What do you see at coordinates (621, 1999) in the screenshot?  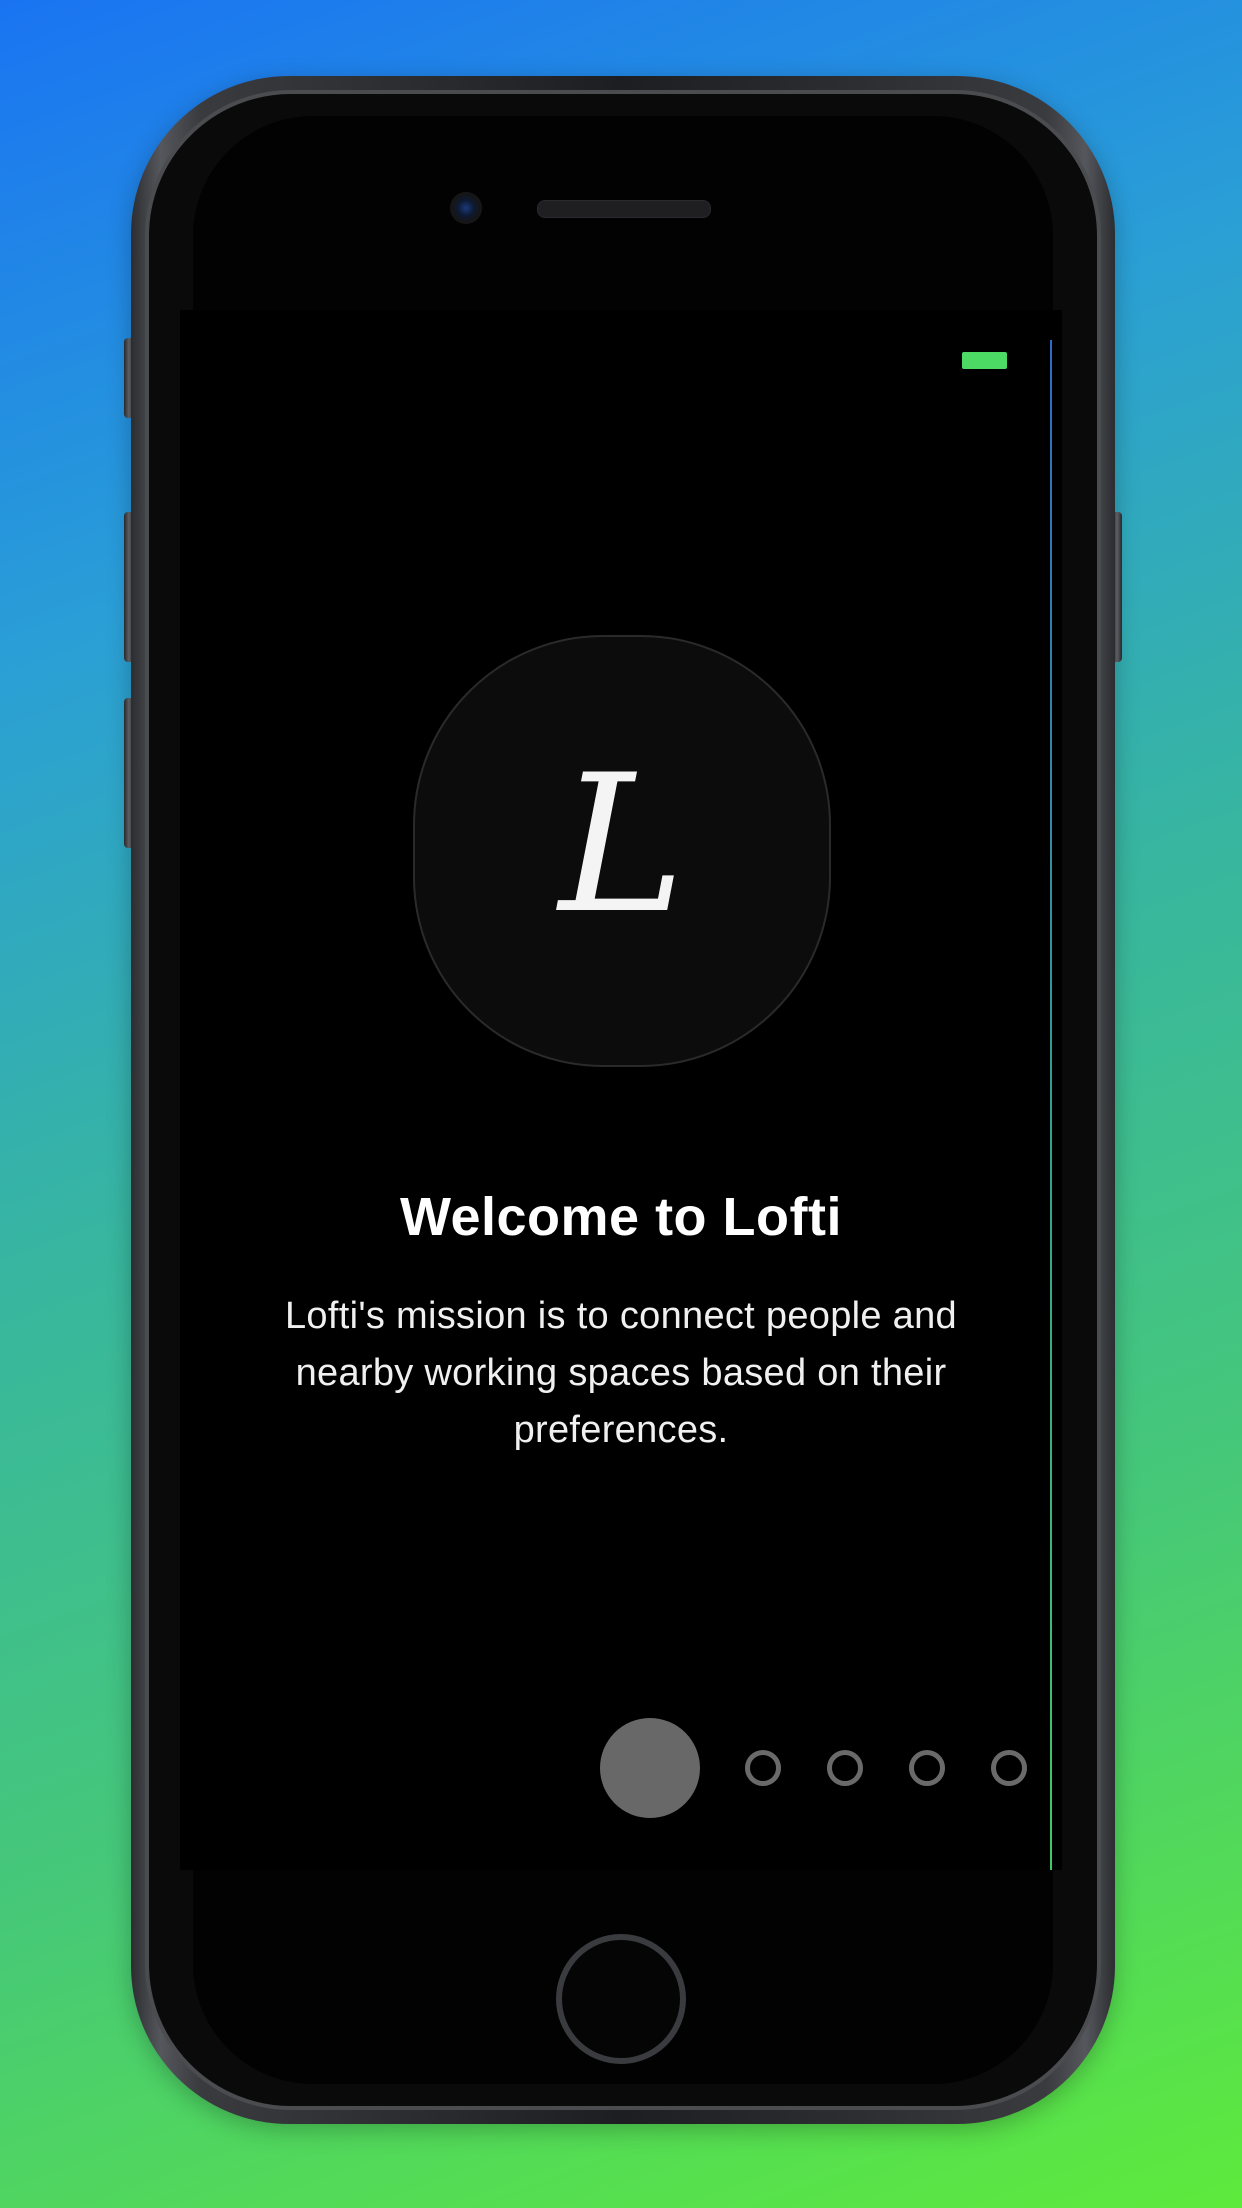 I see `home-button` at bounding box center [621, 1999].